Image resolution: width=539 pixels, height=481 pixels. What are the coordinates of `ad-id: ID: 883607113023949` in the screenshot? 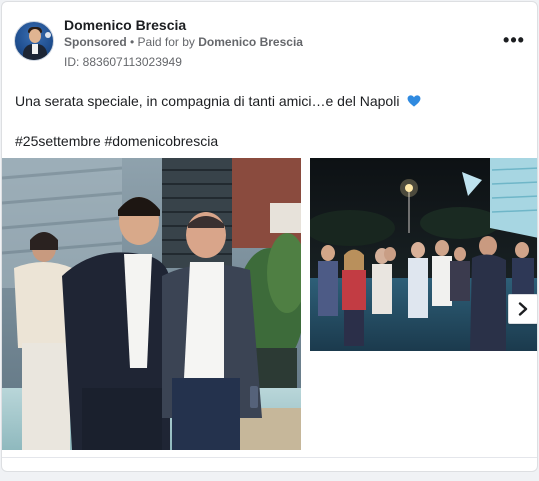 It's located at (123, 62).